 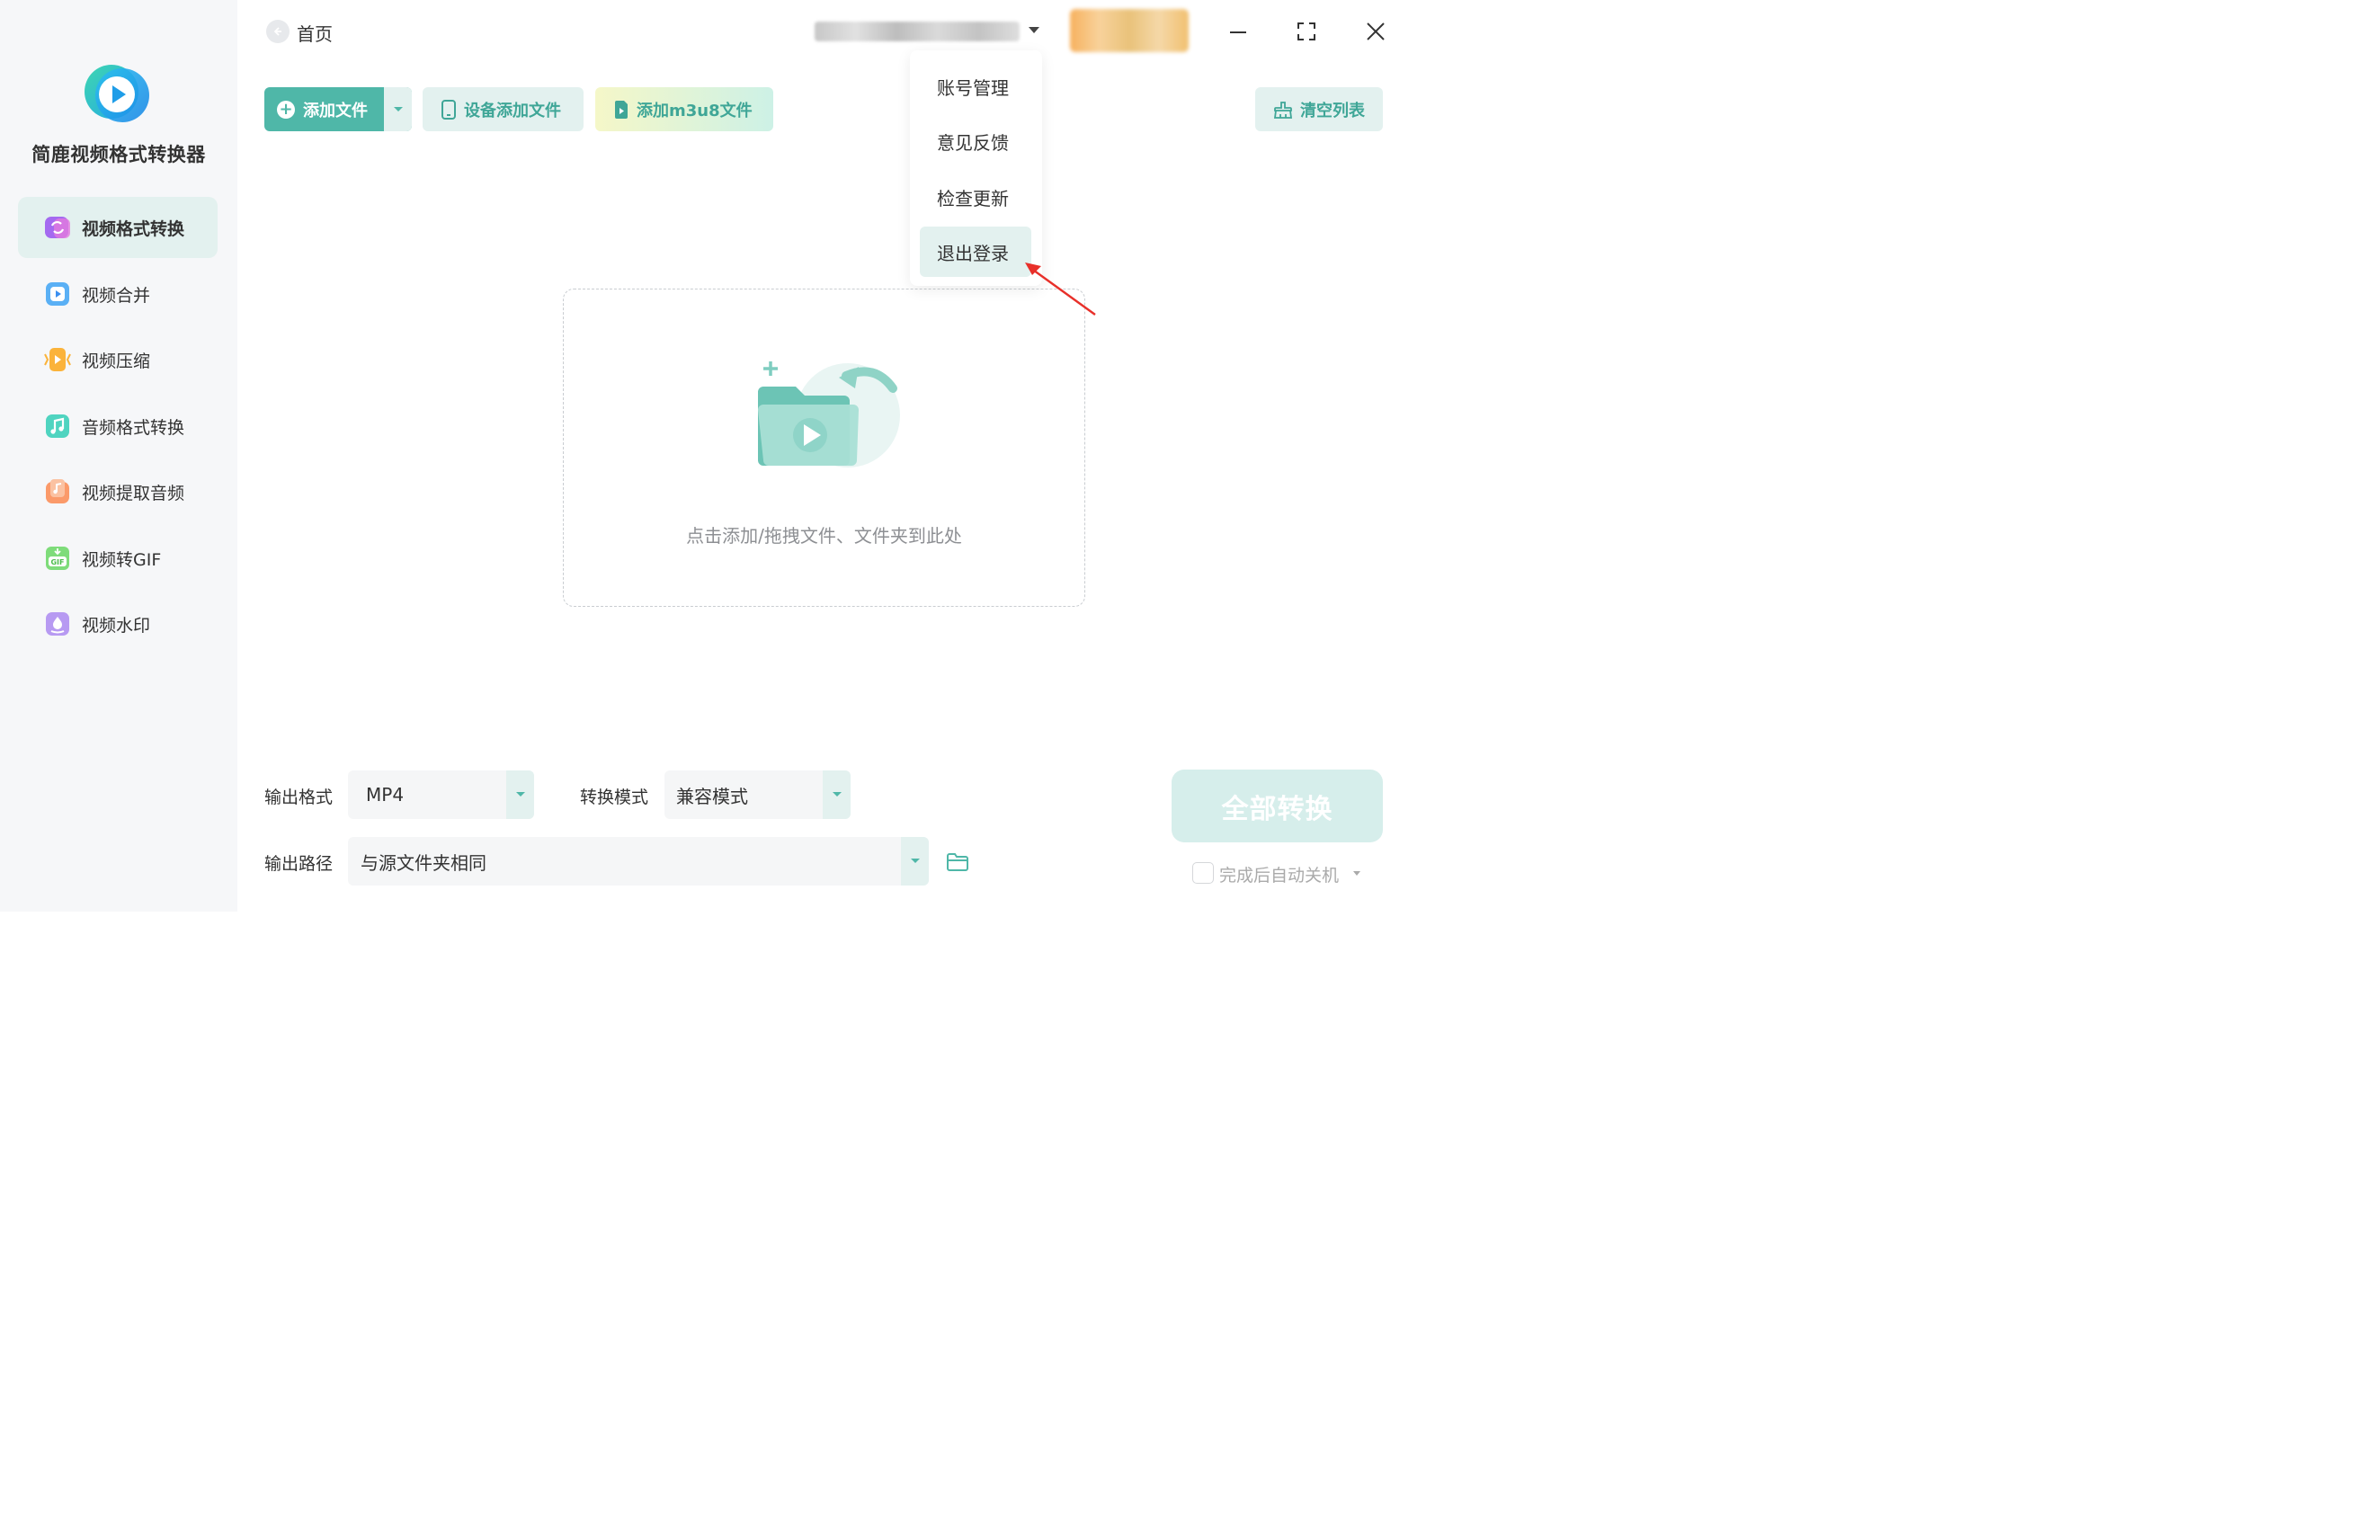 What do you see at coordinates (441, 794) in the screenshot?
I see `output-format-select: MP4` at bounding box center [441, 794].